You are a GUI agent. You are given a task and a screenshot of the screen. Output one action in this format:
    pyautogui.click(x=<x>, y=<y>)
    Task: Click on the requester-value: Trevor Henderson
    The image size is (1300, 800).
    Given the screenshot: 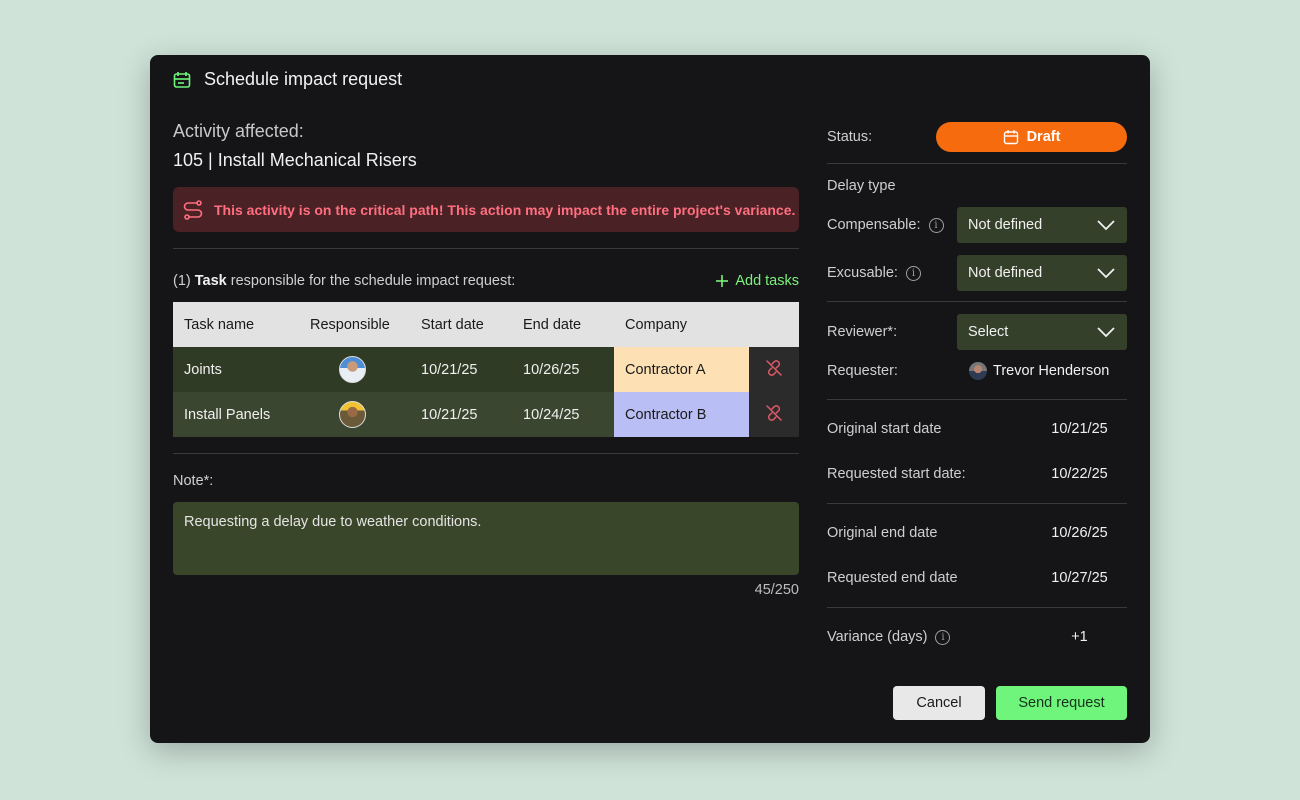 What is the action you would take?
    pyautogui.click(x=1048, y=371)
    